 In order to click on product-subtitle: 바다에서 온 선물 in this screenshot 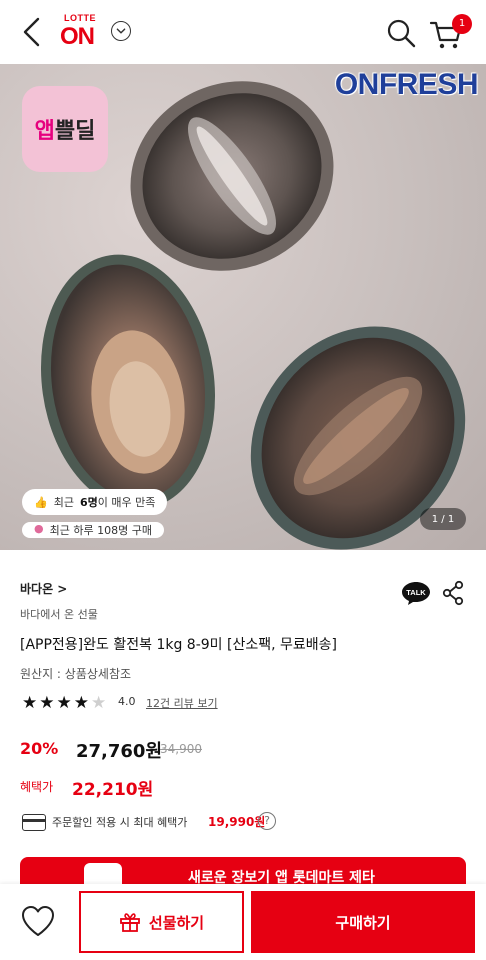, I will do `click(59, 614)`.